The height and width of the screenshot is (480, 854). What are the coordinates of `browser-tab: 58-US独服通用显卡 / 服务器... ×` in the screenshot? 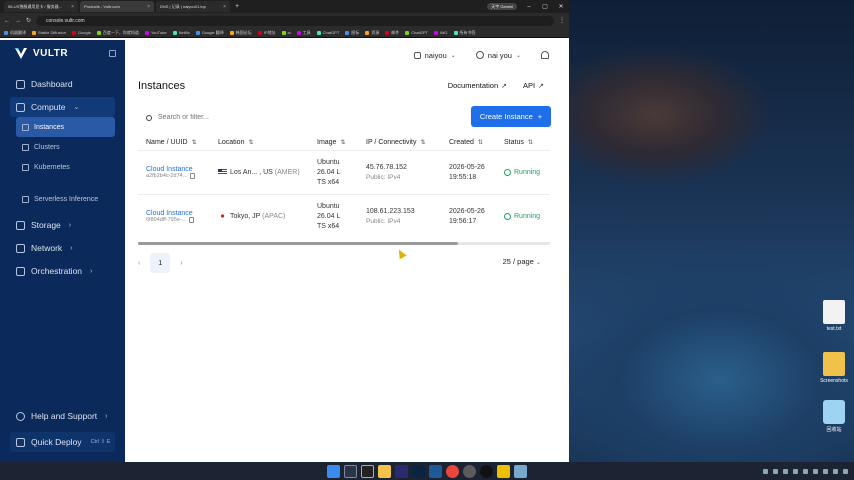 It's located at (41, 6).